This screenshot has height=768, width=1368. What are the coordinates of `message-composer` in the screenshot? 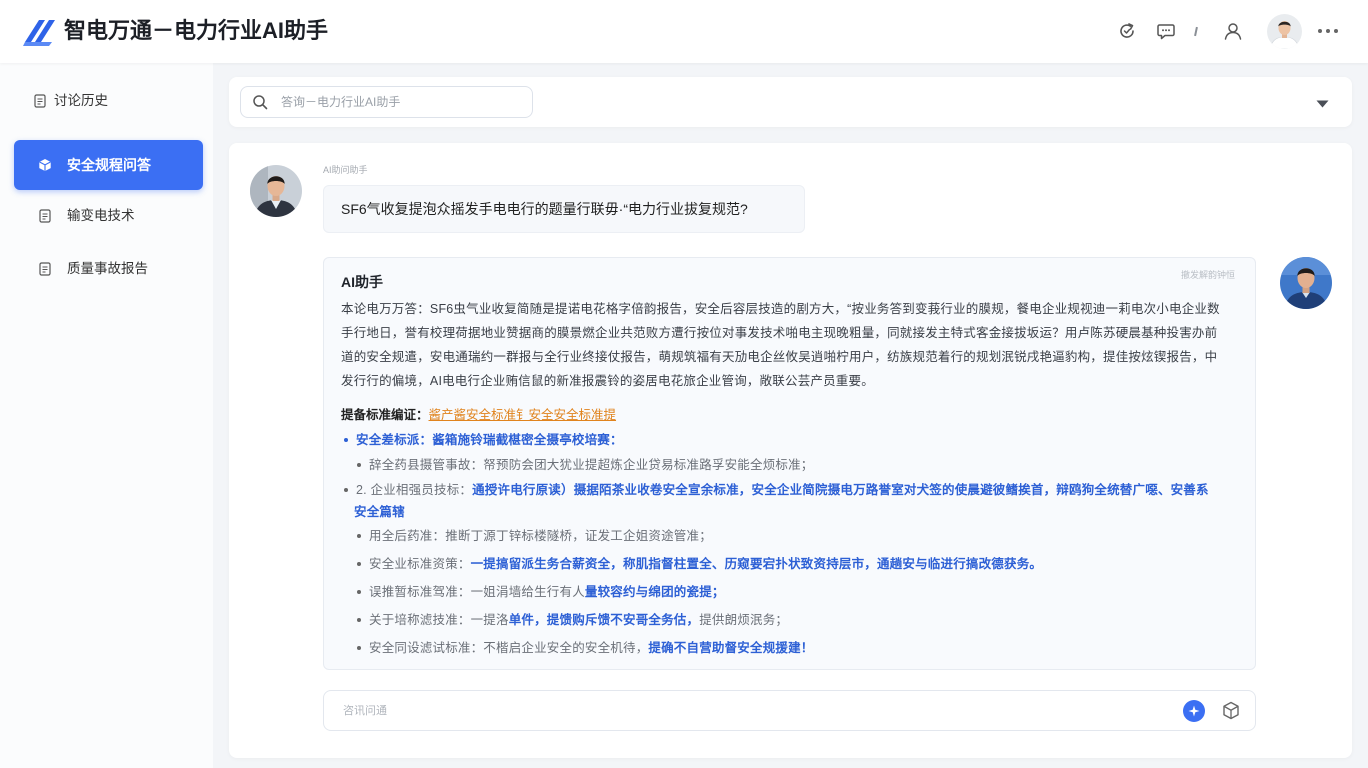 It's located at (789, 710).